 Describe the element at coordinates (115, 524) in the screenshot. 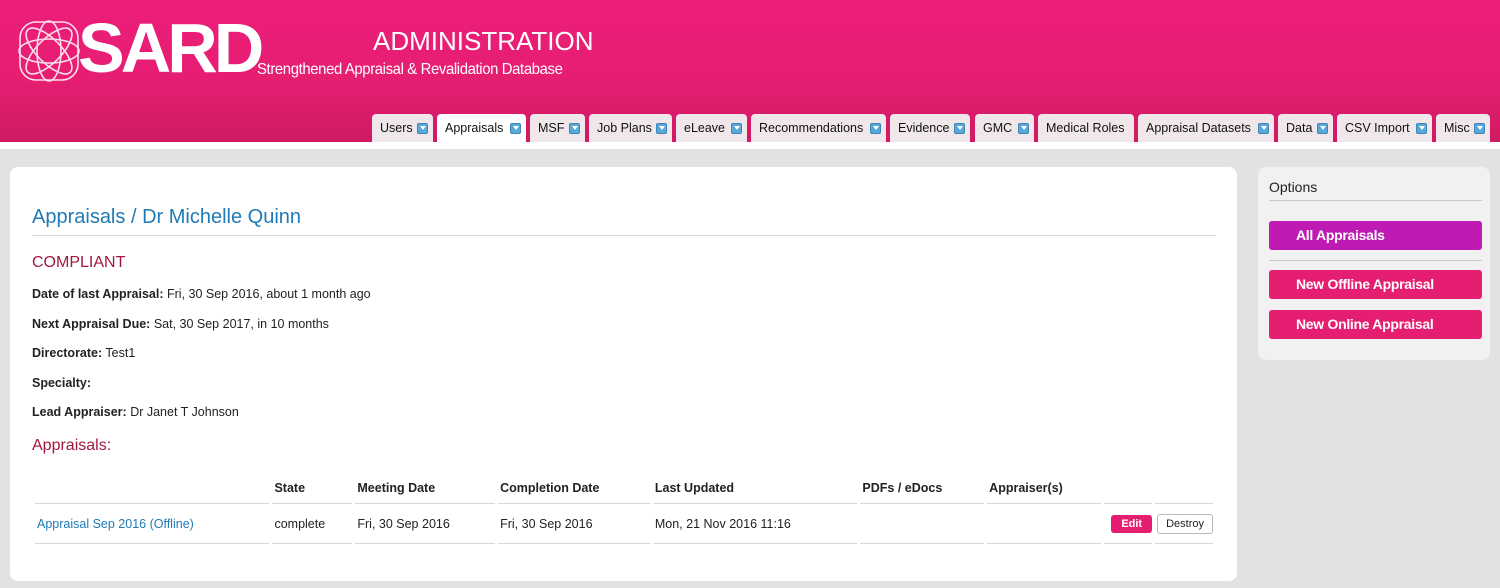

I see `appraisal-link: Appraisal Sep 2016 (Offline)` at that location.